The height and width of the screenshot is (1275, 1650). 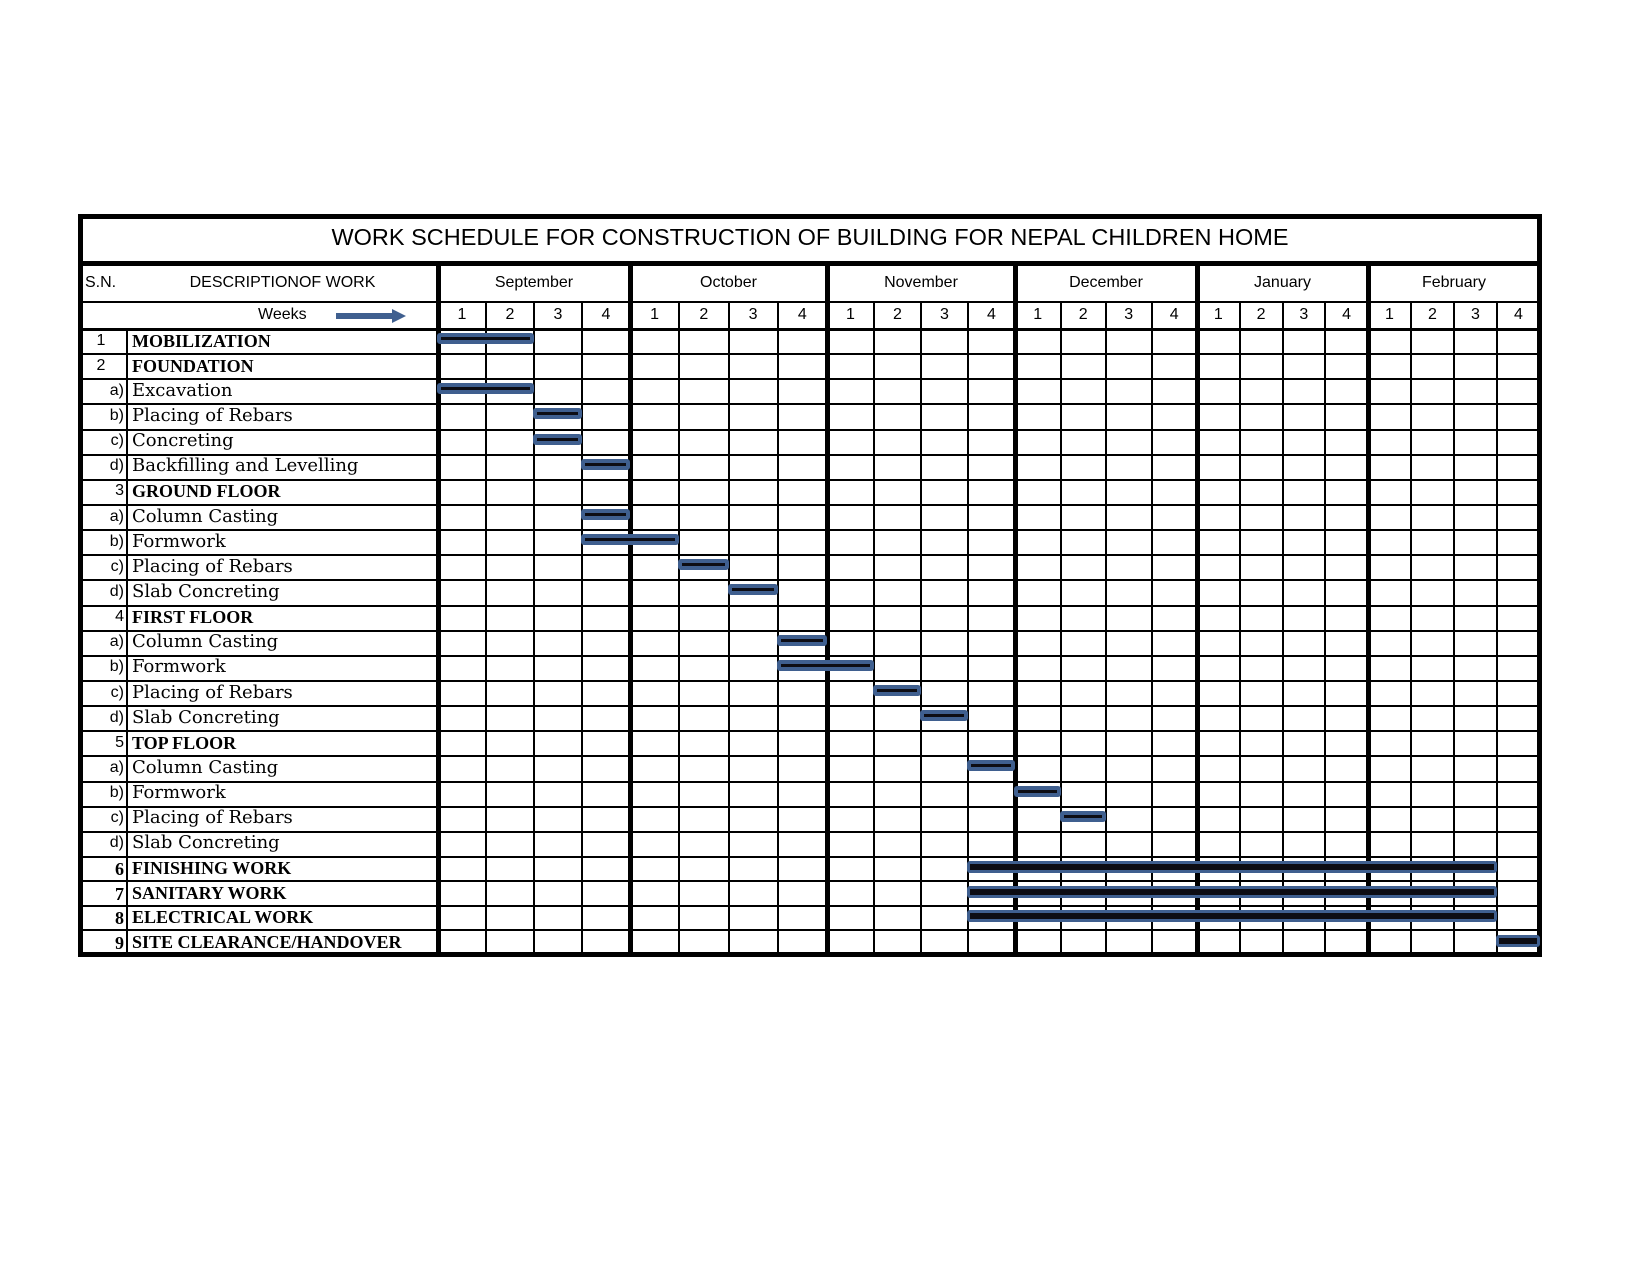 I want to click on task-sn: 8, so click(x=119, y=918).